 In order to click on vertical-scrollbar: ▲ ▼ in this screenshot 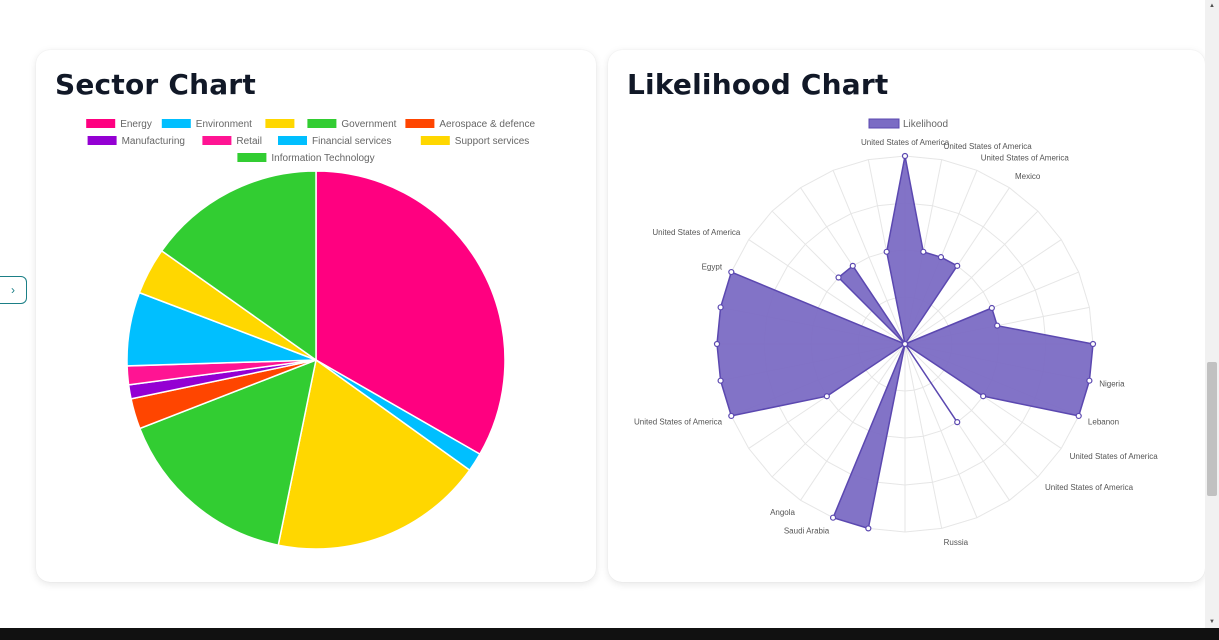, I will do `click(1212, 314)`.